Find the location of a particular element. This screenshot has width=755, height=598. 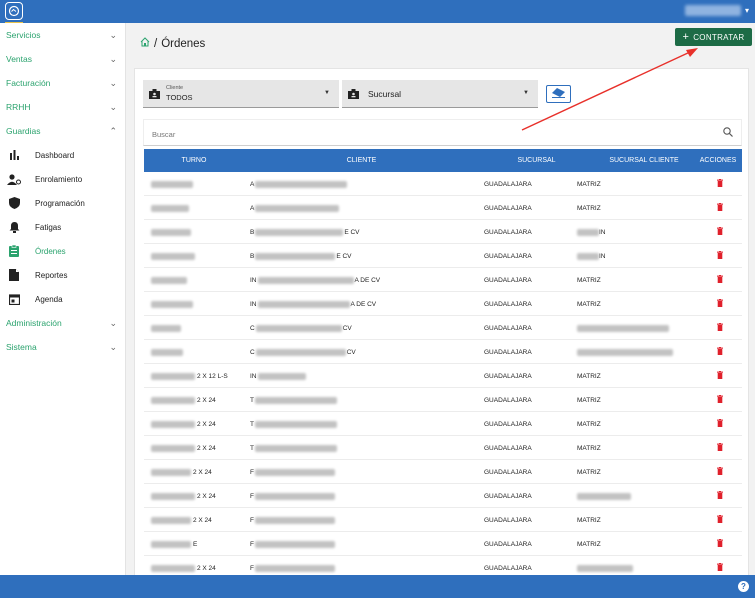

home-icon is located at coordinates (145, 43).